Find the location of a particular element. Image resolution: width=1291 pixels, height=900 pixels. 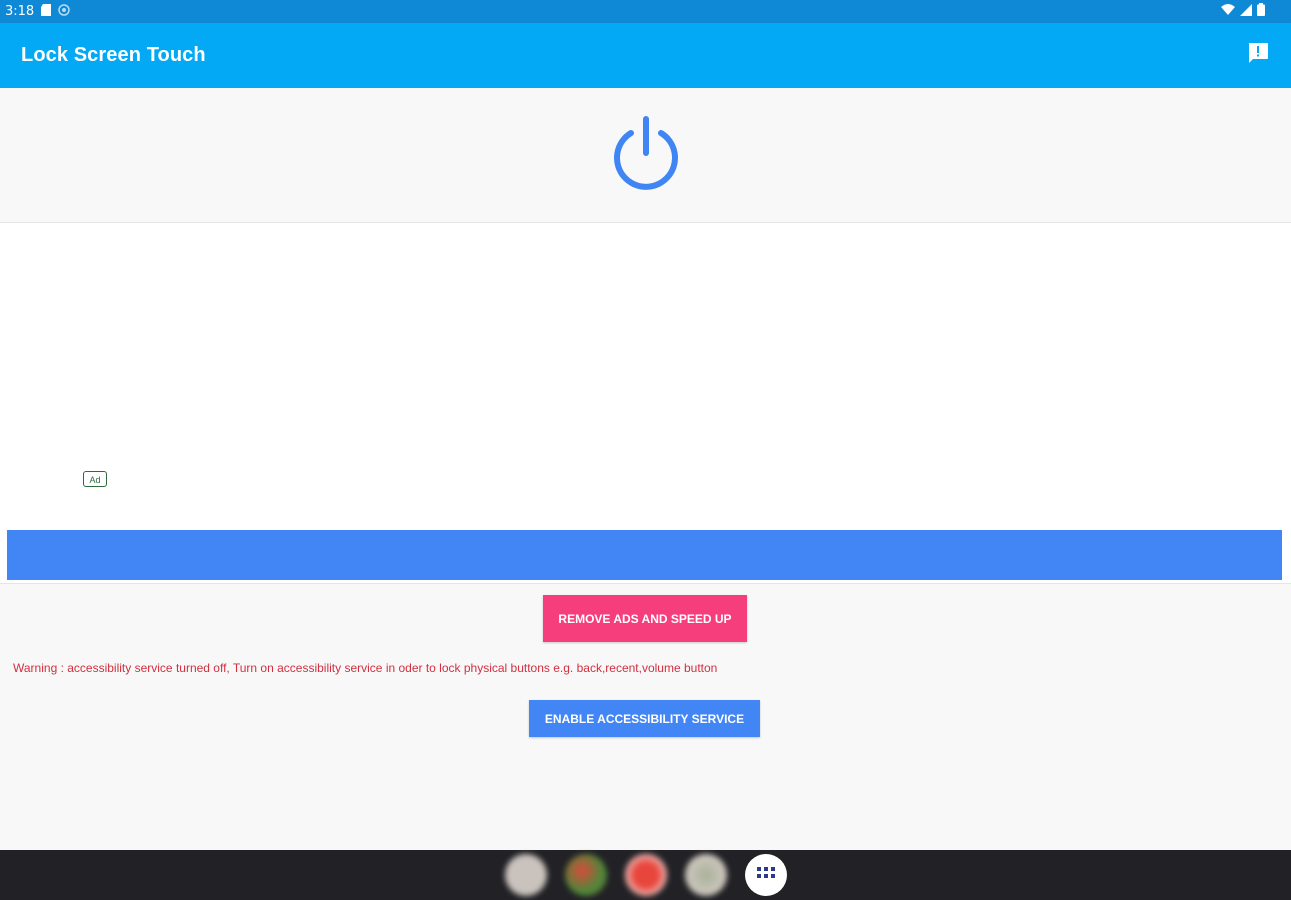

dock-app-2-icon is located at coordinates (585, 875).